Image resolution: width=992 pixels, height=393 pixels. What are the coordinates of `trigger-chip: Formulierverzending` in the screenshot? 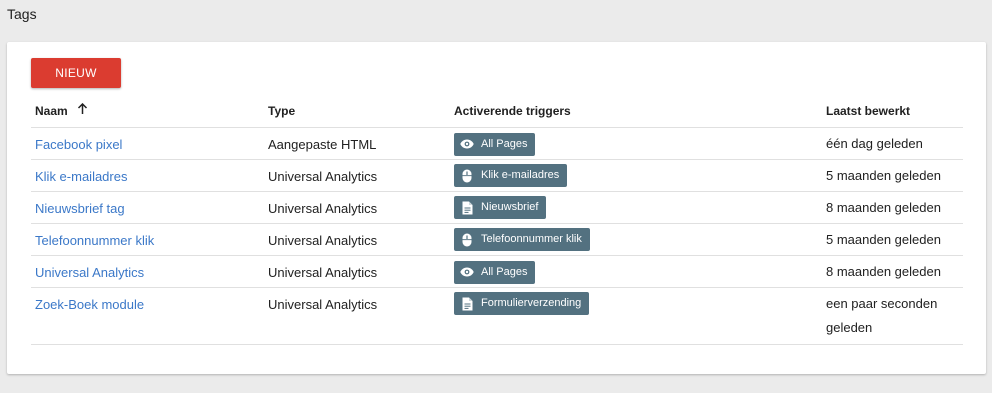 It's located at (522, 303).